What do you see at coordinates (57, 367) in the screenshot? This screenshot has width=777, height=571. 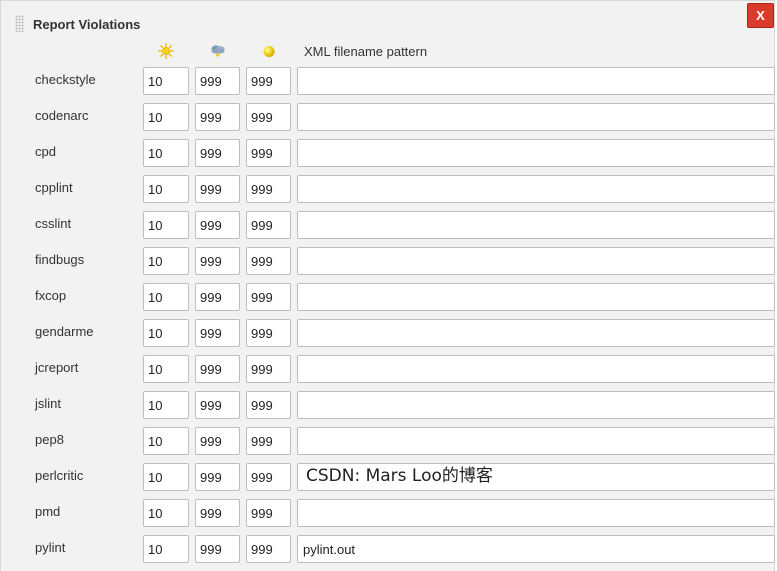 I see `violation-label: jcreport` at bounding box center [57, 367].